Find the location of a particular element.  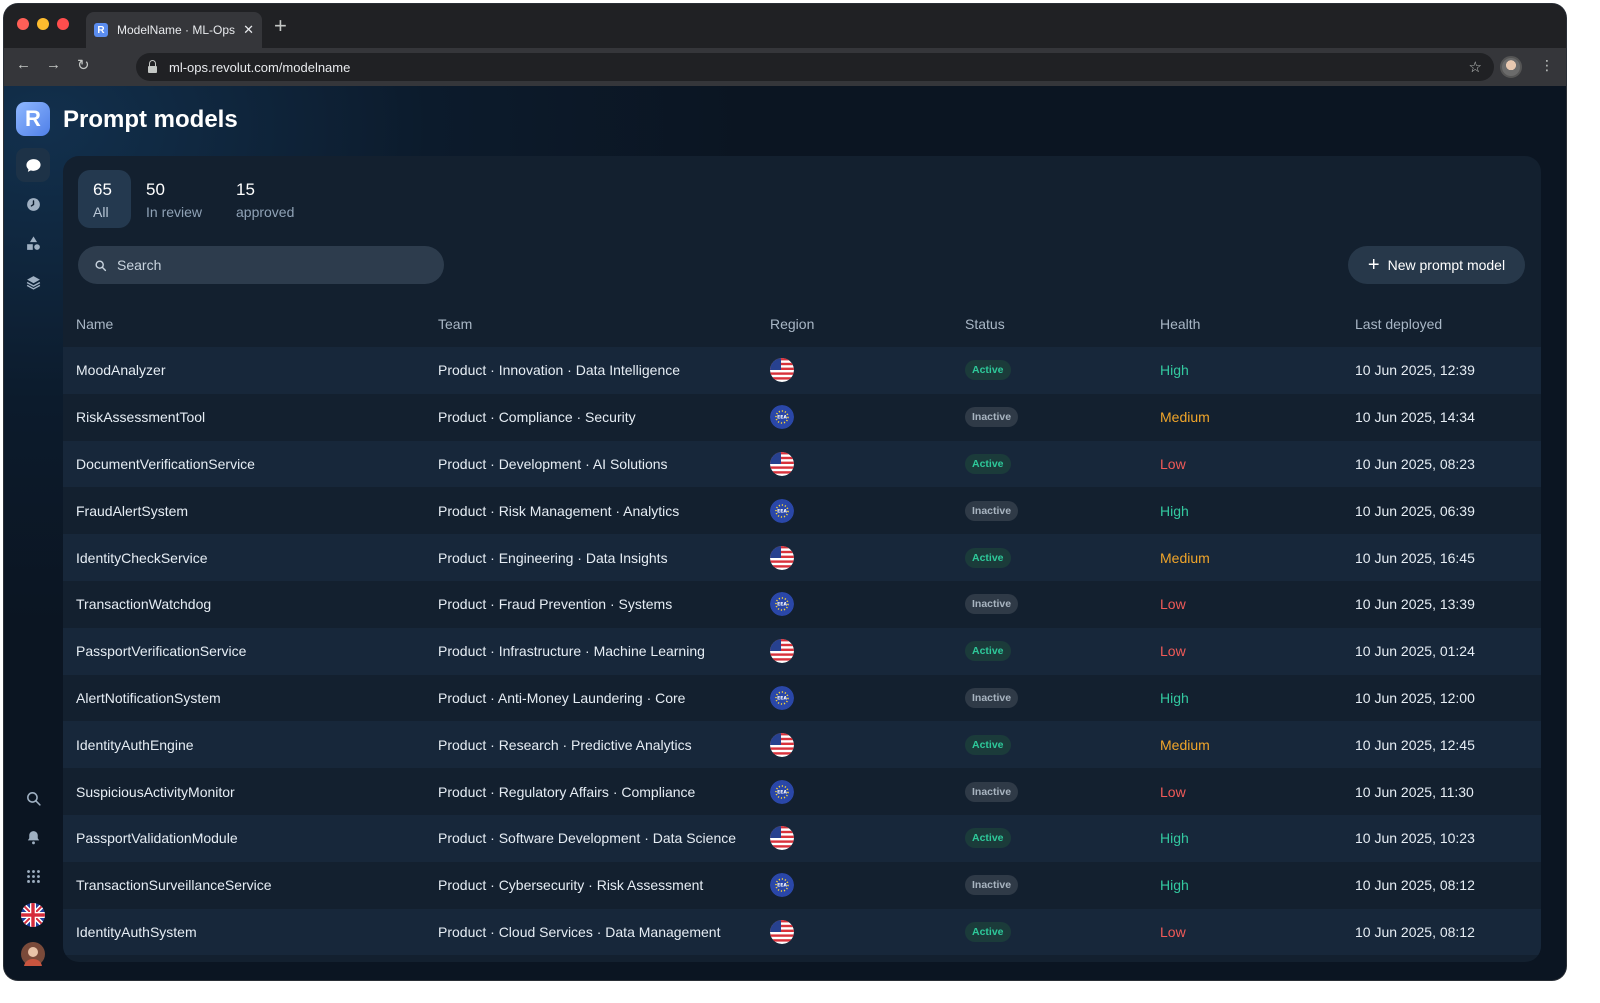

health-value: High is located at coordinates (1174, 370).